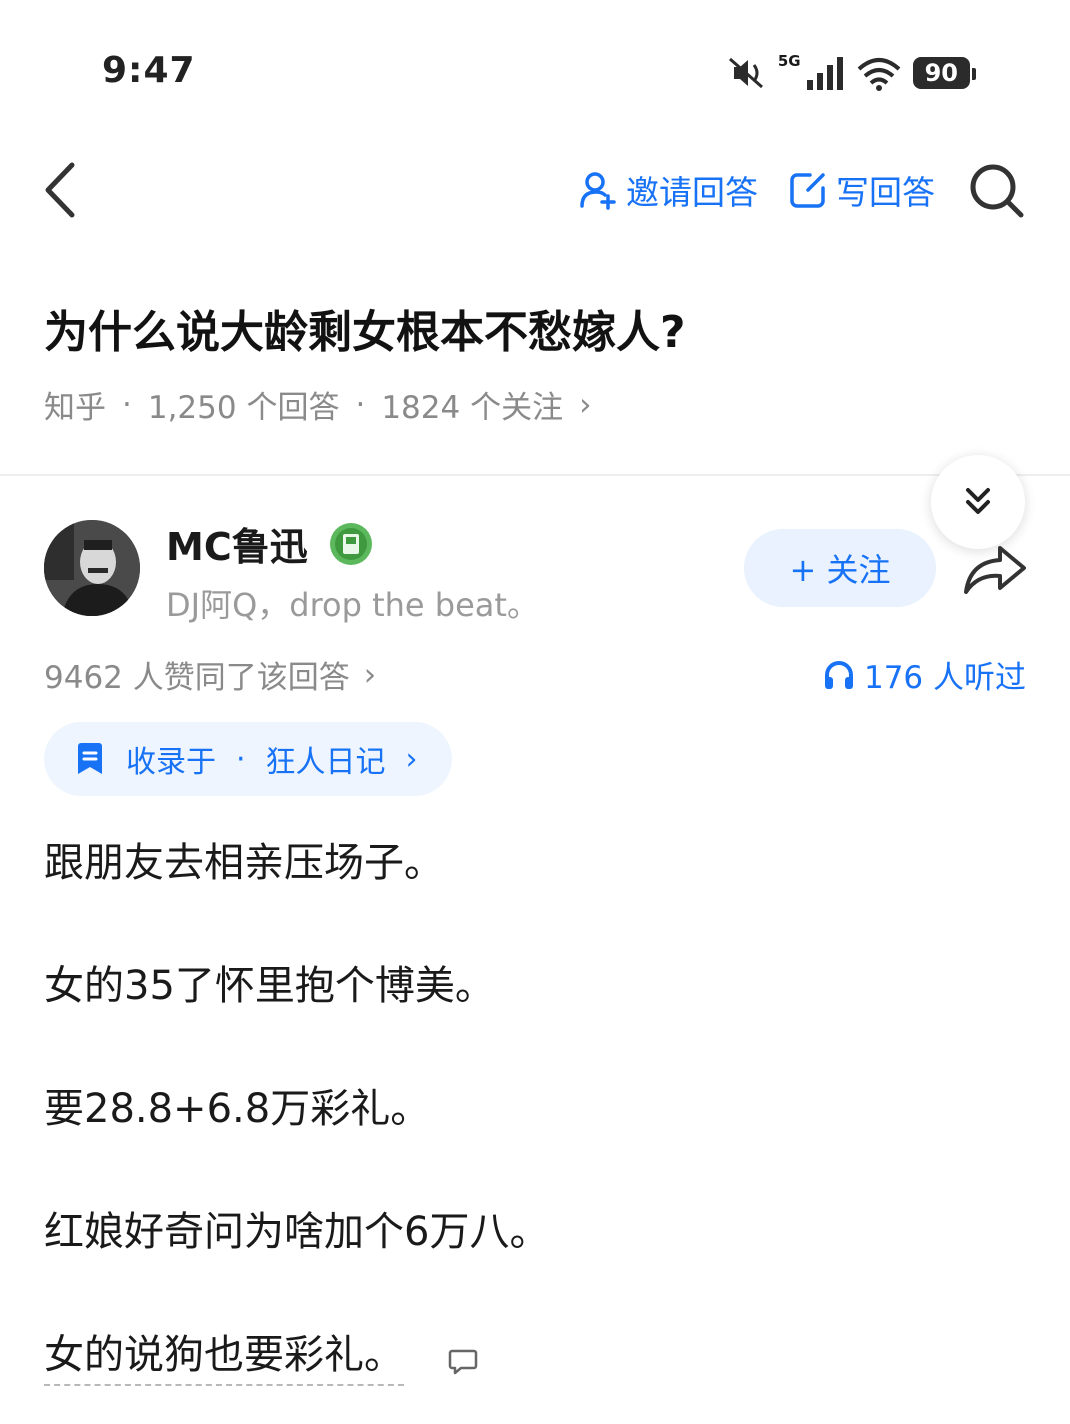  Describe the element at coordinates (824, 73) in the screenshot. I see `signal-icon` at that location.